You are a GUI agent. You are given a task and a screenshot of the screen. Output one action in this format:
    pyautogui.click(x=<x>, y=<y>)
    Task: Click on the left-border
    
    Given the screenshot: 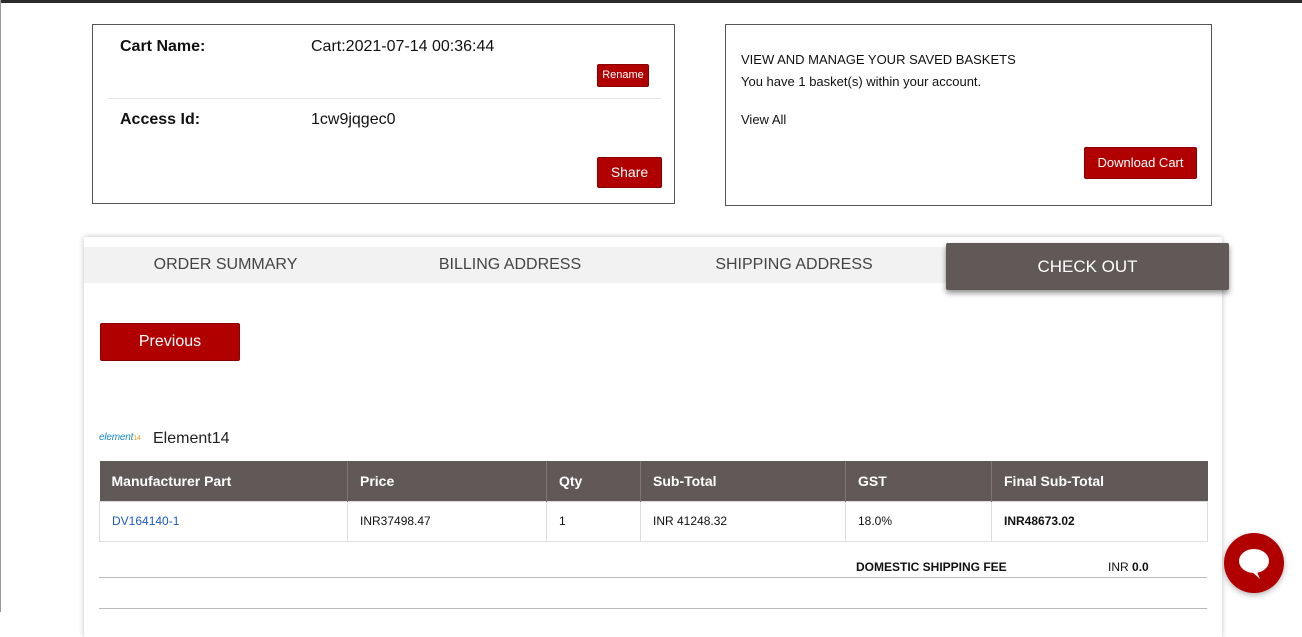 What is the action you would take?
    pyautogui.click(x=0, y=306)
    